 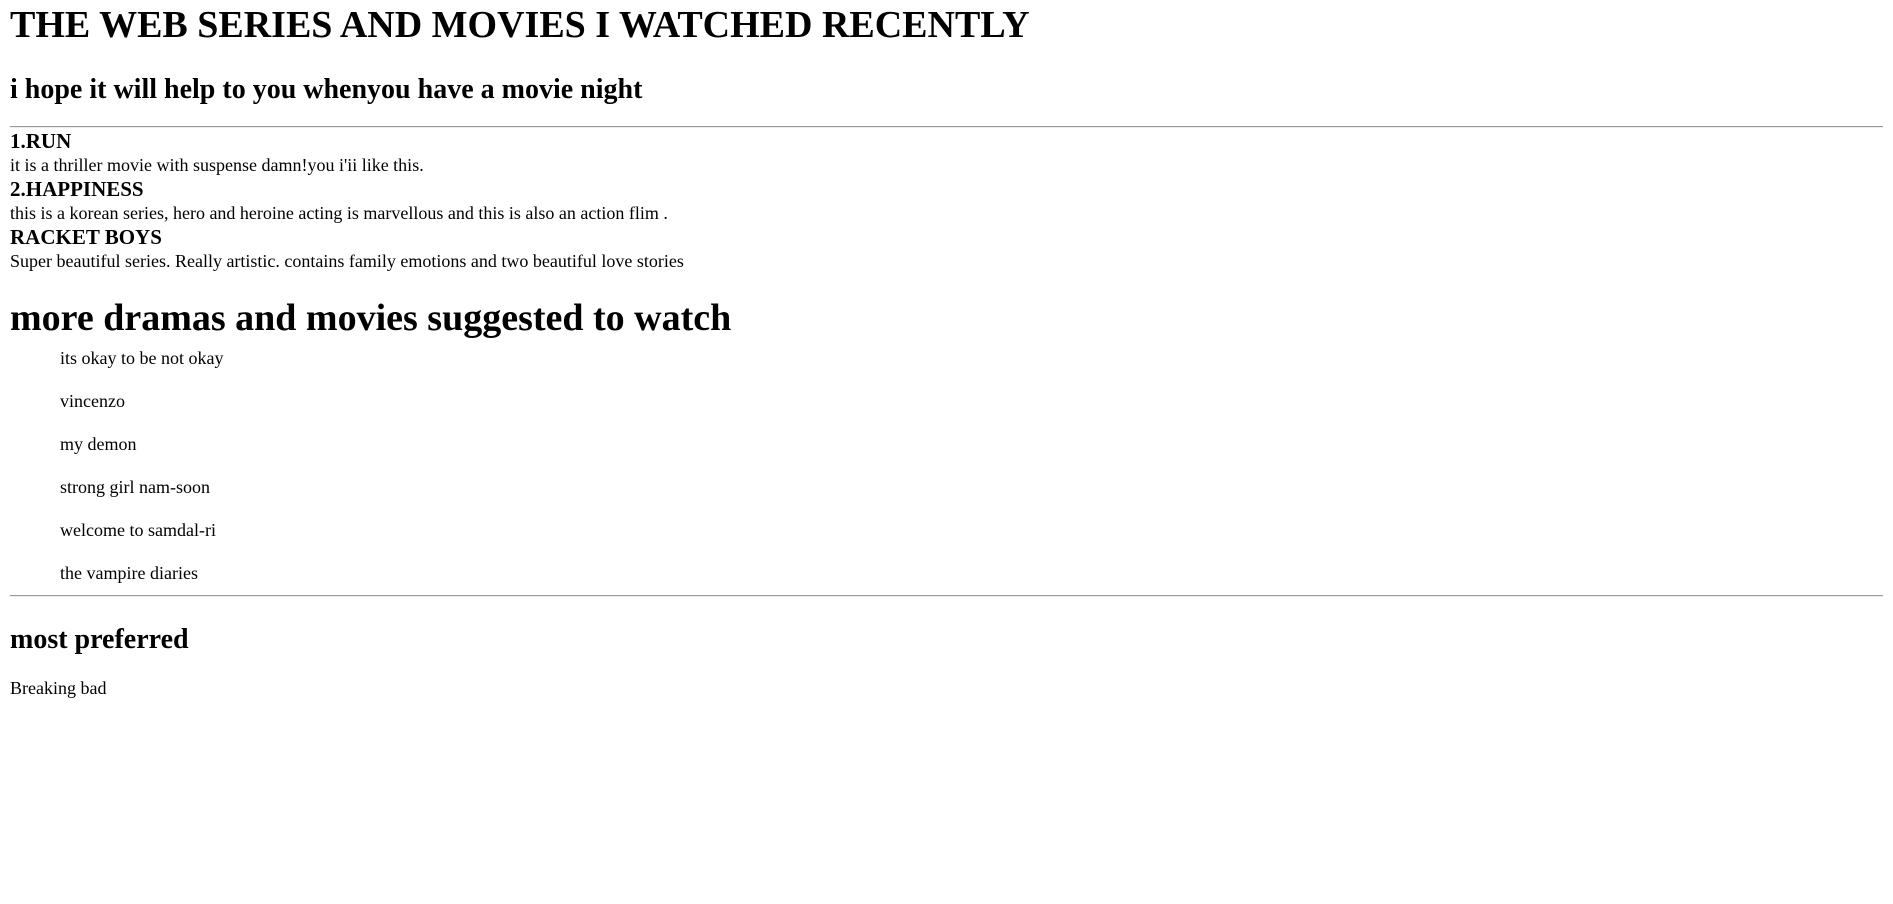 I want to click on entry-title-happiness: 2.HAPPINESS, so click(x=77, y=189).